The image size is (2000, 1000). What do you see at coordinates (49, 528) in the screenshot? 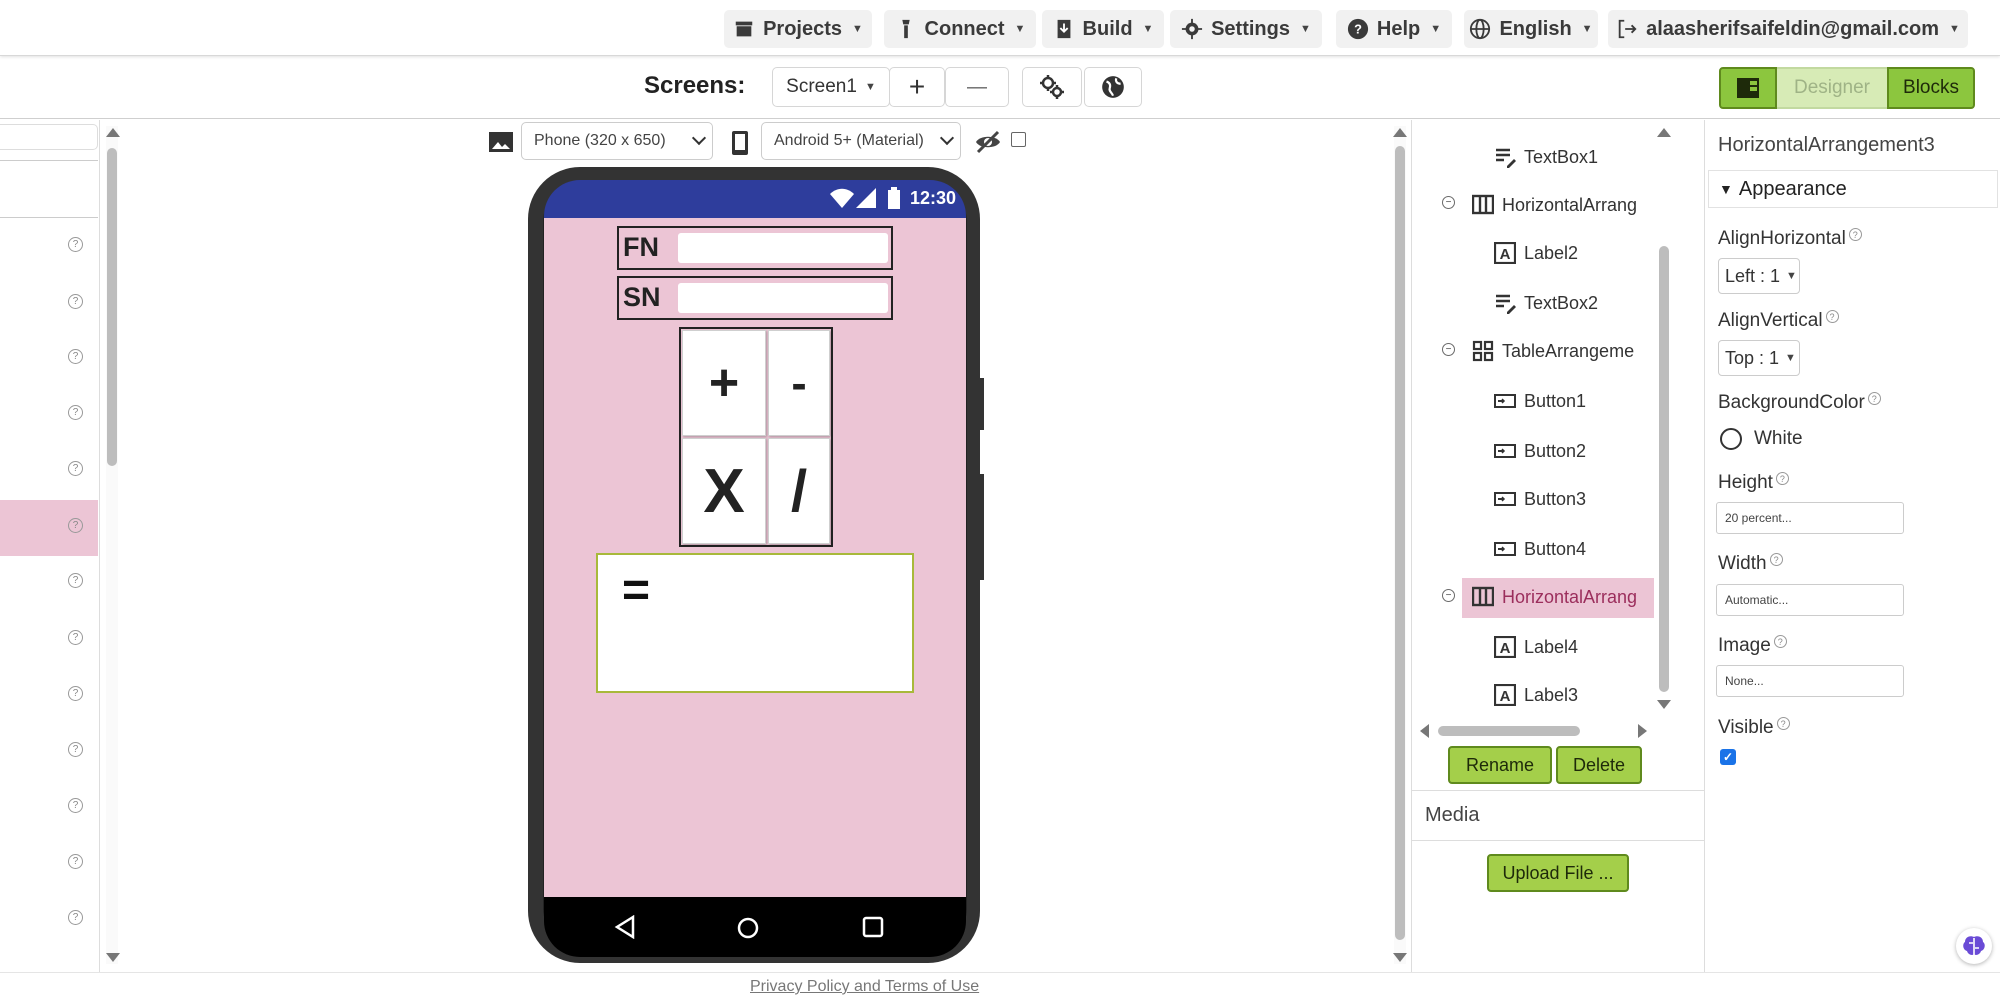
I see `palette-item-selected` at bounding box center [49, 528].